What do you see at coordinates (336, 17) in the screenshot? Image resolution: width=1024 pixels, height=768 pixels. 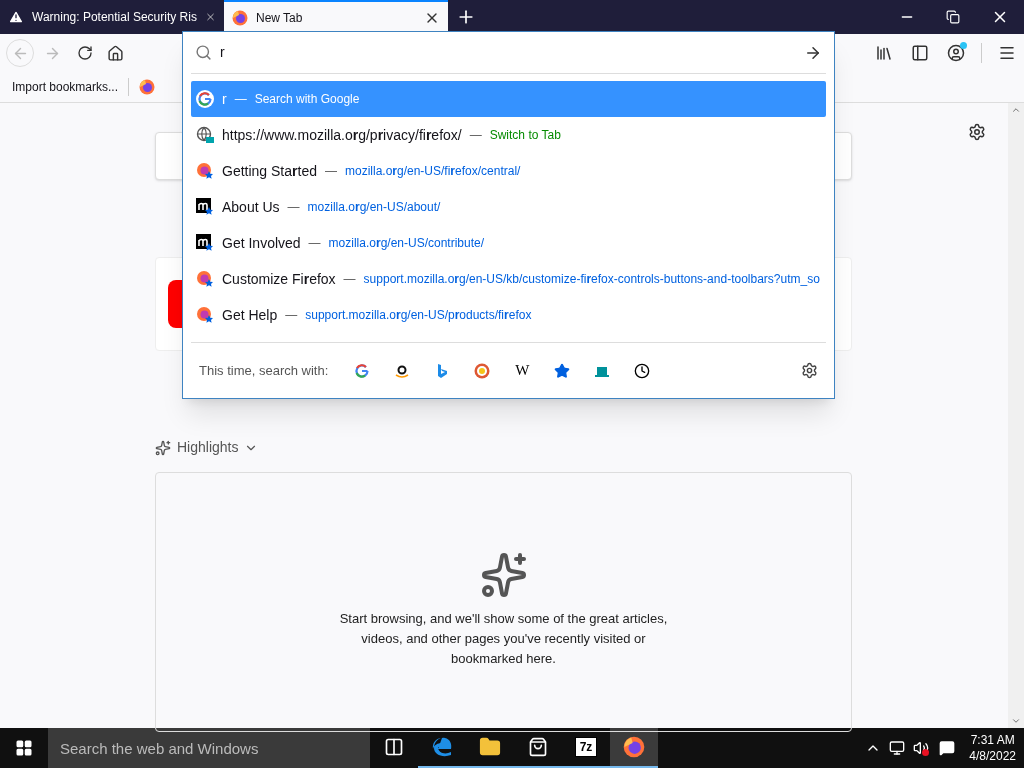 I see `browser-tab: New Tab` at bounding box center [336, 17].